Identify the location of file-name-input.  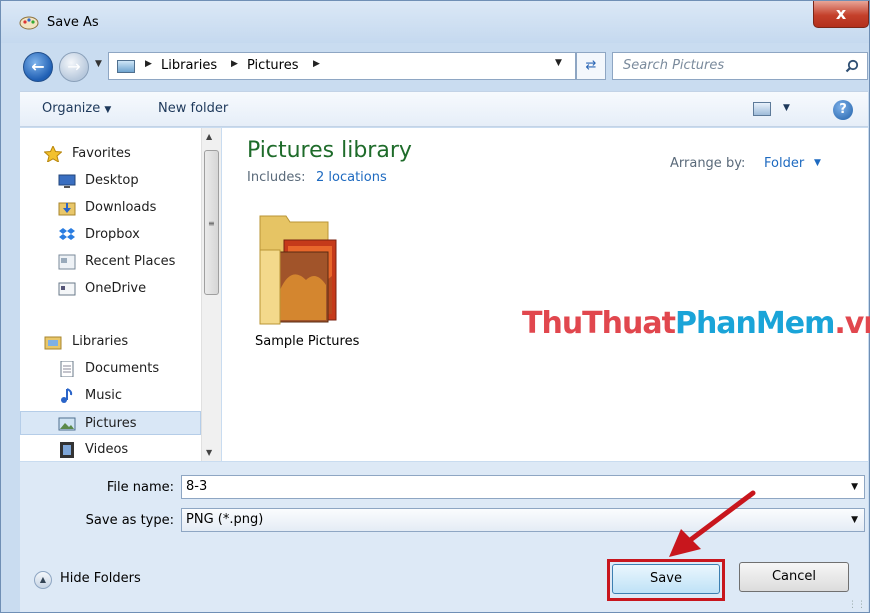
(506, 486).